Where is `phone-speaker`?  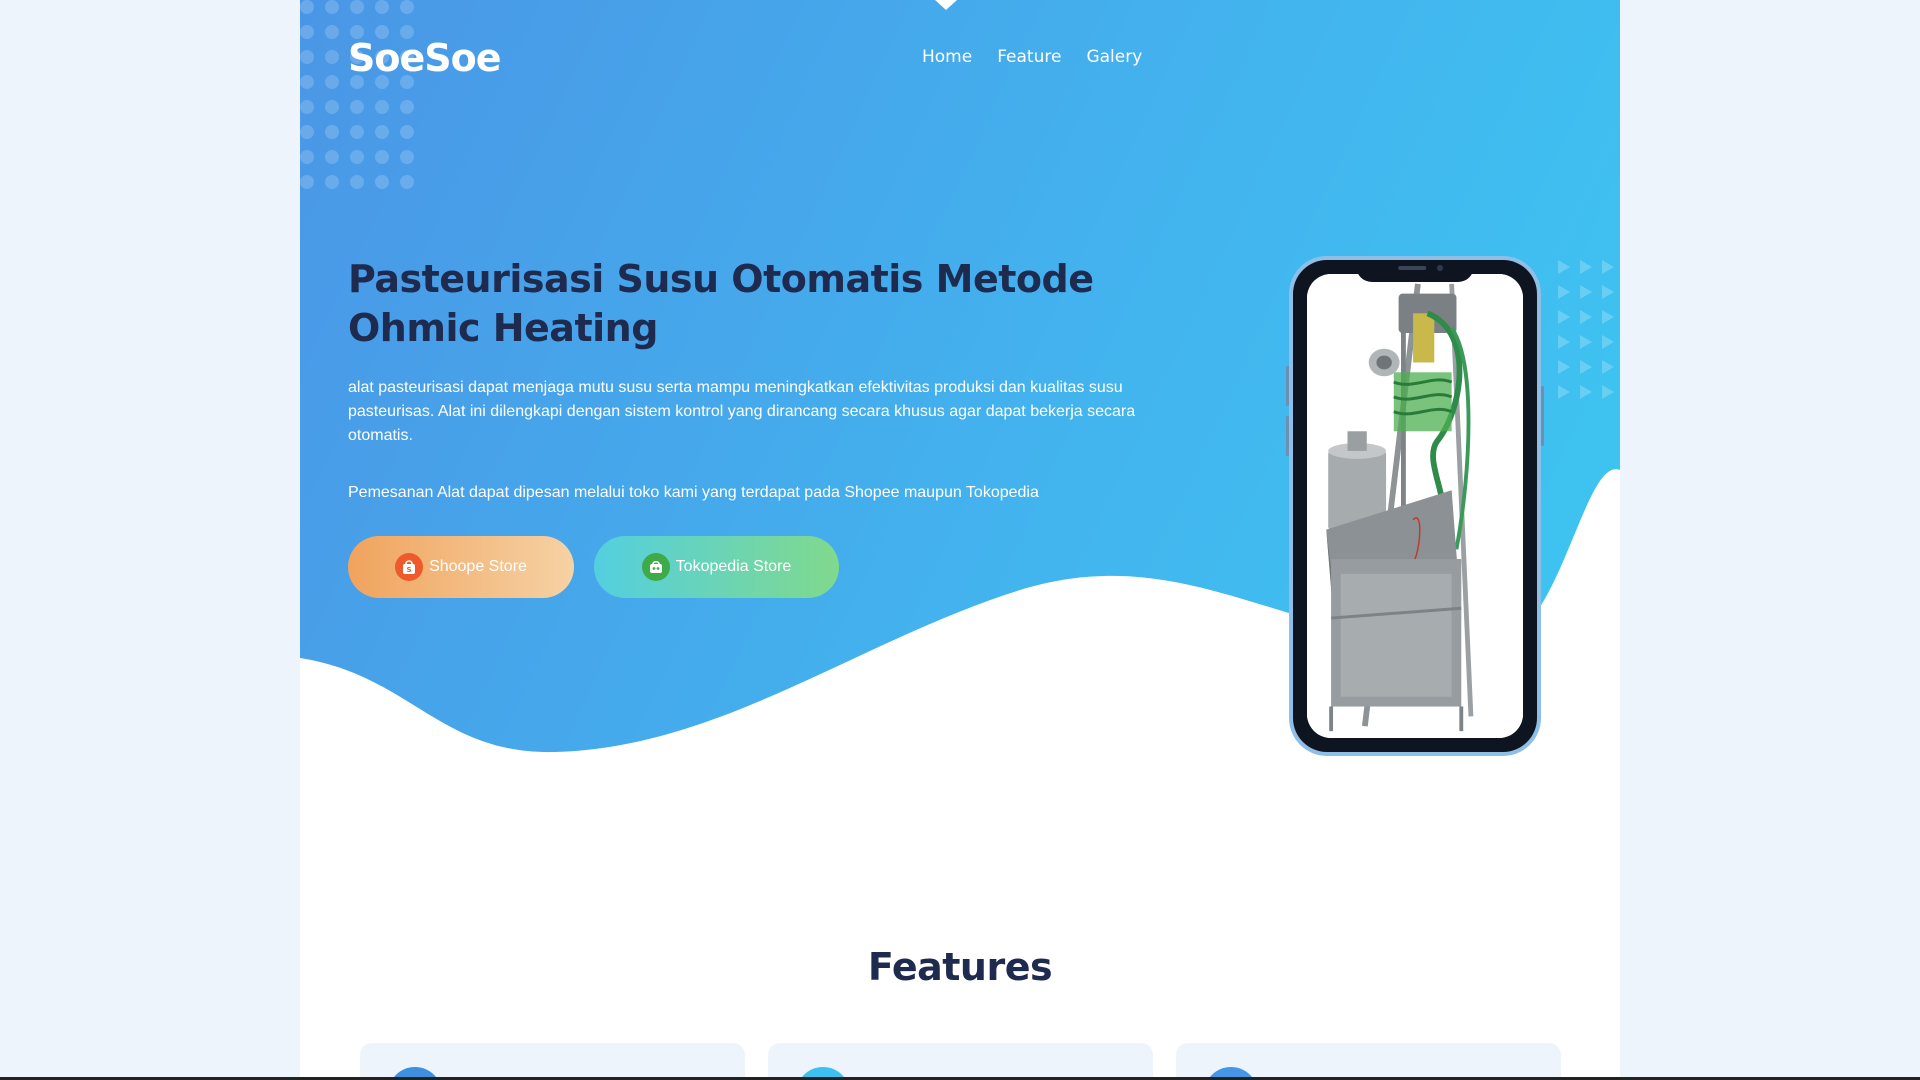 phone-speaker is located at coordinates (1412, 268).